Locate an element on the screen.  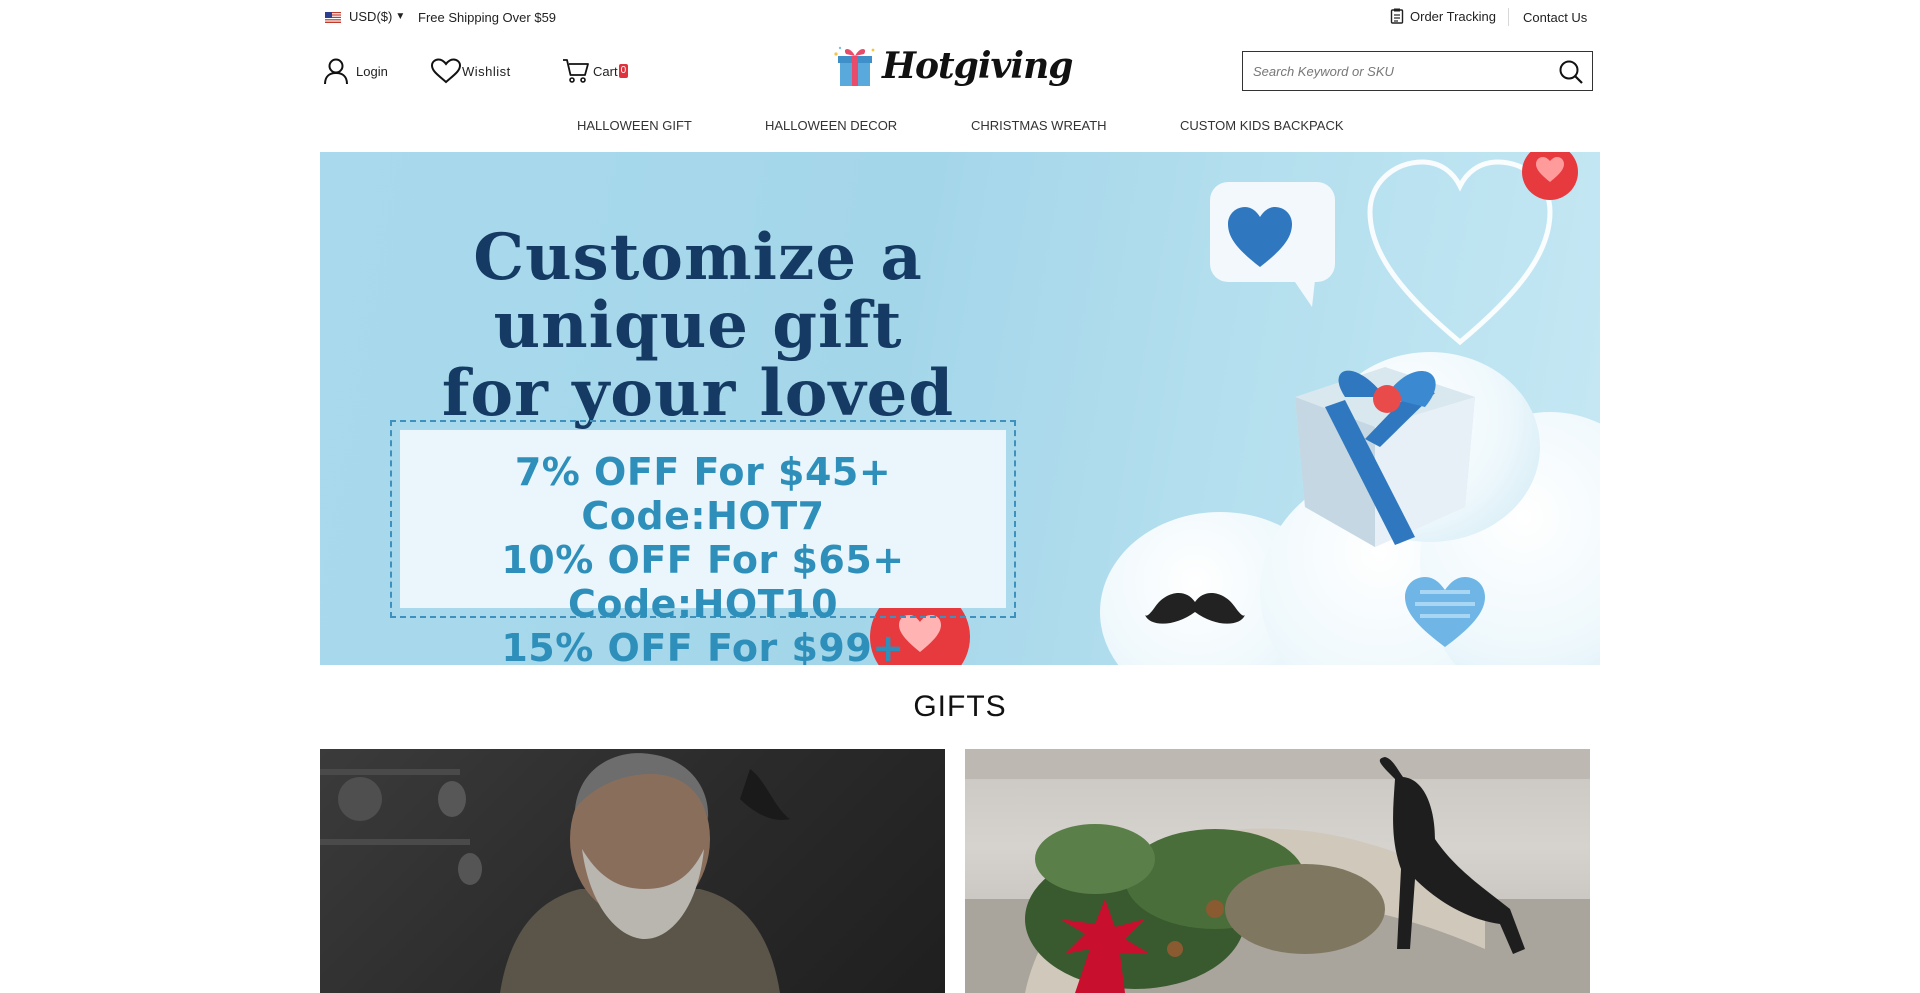
top-divider is located at coordinates (1508, 17).